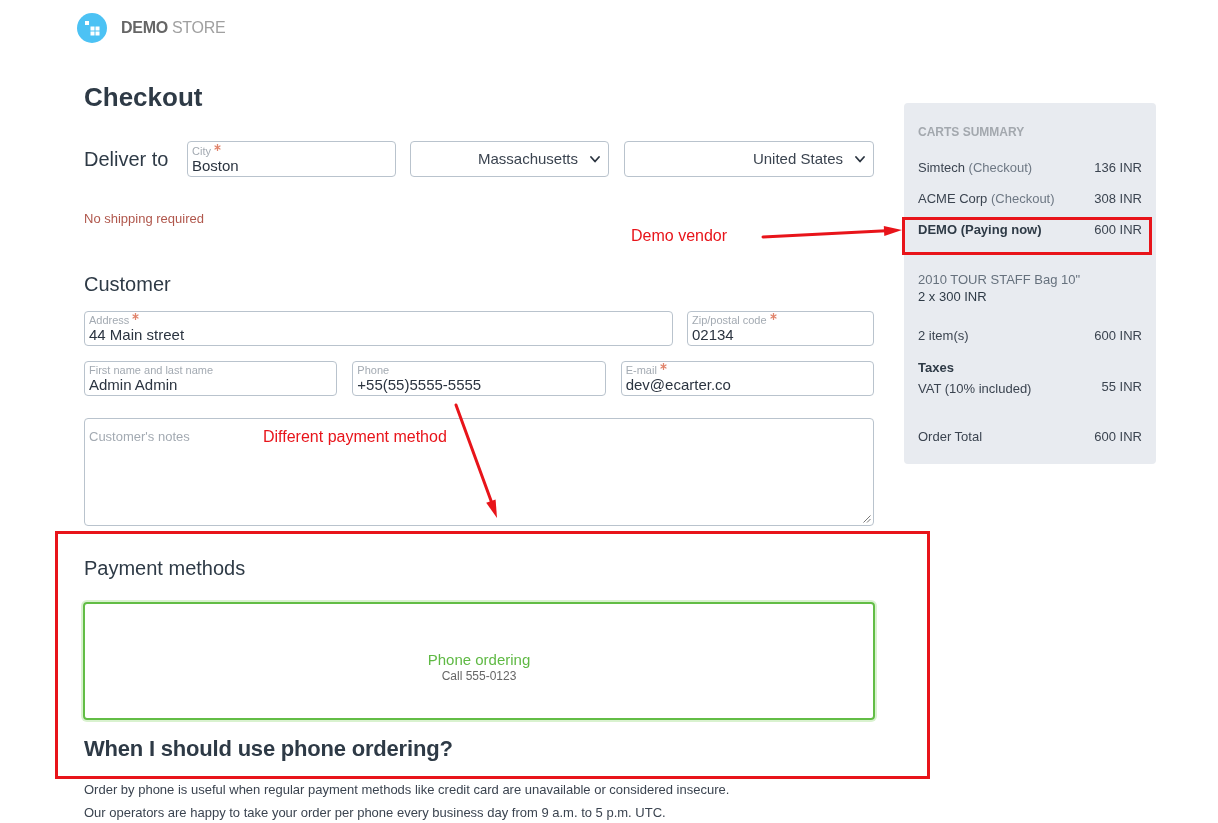 The image size is (1218, 823). I want to click on country-select: United States, so click(749, 159).